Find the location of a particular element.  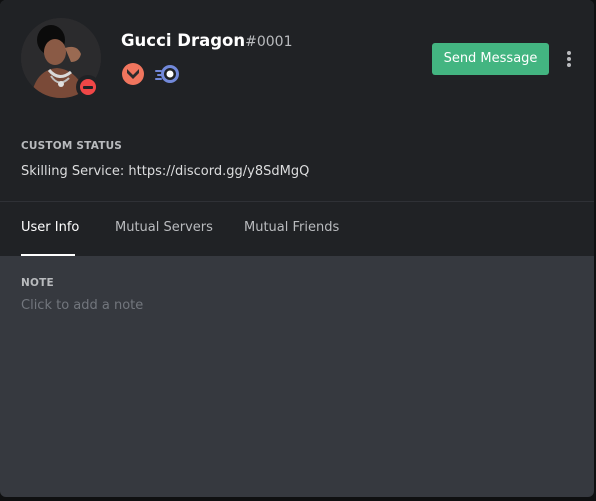

dnd-status-icon is located at coordinates (88, 87).